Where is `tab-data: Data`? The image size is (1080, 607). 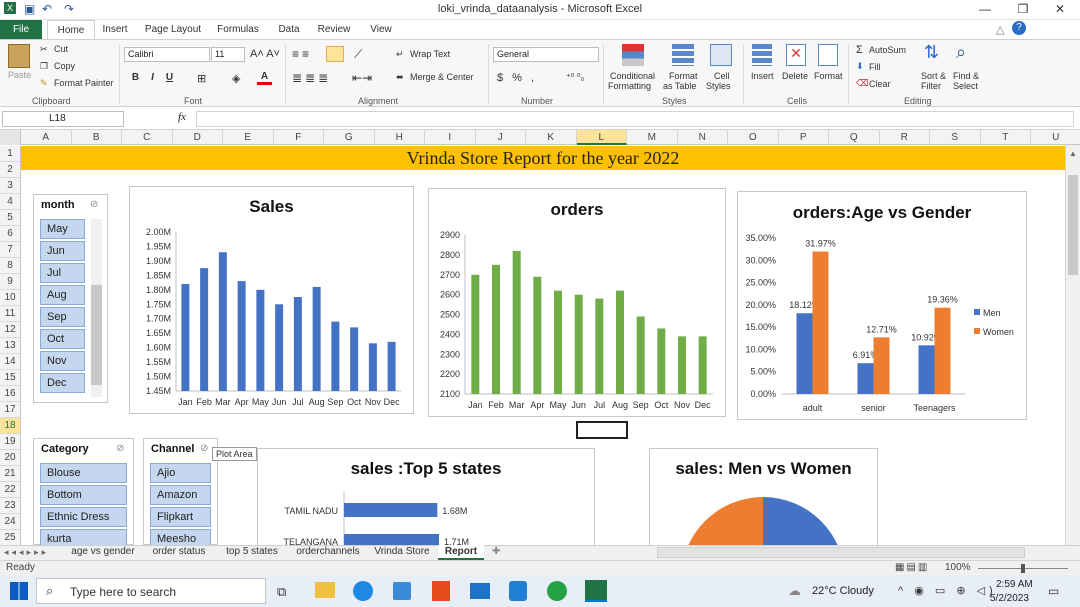 tab-data: Data is located at coordinates (289, 29).